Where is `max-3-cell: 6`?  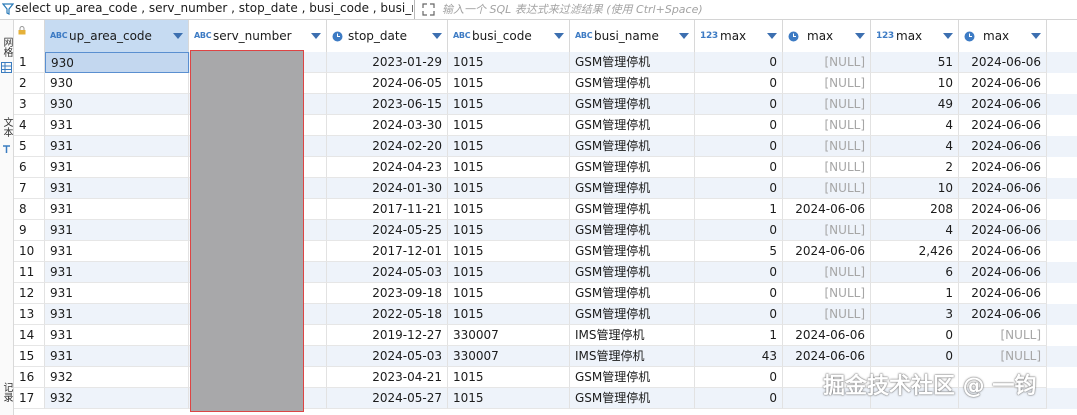 max-3-cell: 6 is located at coordinates (915, 272).